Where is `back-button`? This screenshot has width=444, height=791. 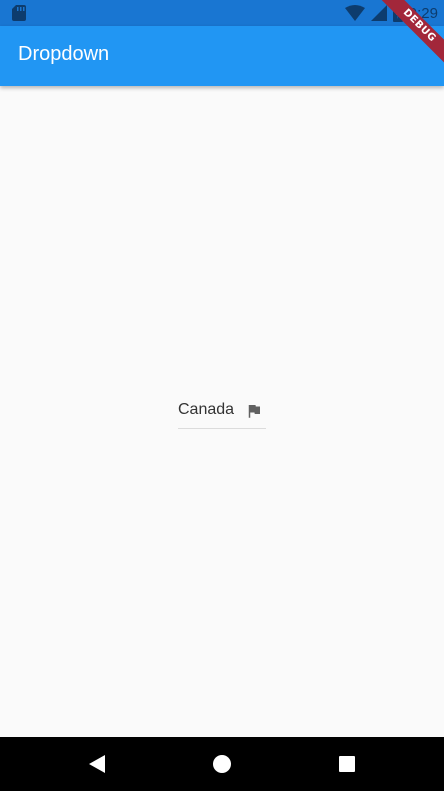 back-button is located at coordinates (97, 764).